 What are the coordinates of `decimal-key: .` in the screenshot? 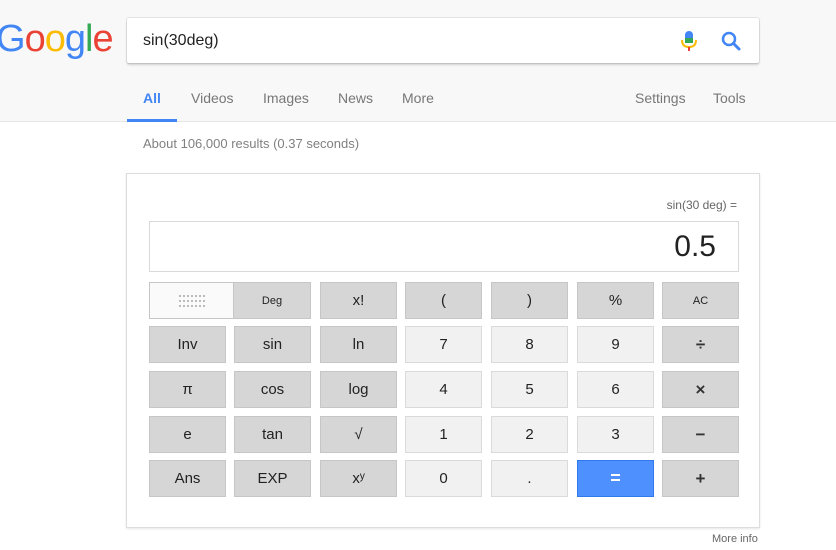 It's located at (529, 478).